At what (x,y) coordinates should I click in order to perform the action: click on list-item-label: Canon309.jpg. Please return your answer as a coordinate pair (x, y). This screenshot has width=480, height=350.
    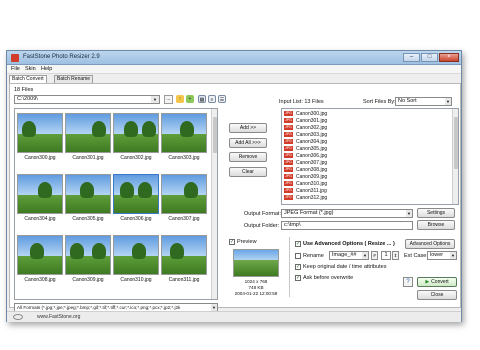
    Looking at the image, I should click on (312, 177).